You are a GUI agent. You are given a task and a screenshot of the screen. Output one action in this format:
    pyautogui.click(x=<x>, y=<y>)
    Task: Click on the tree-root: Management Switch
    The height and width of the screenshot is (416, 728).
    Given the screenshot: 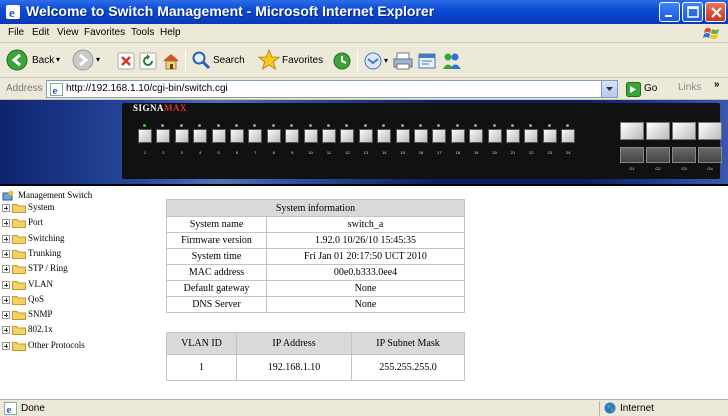 What is the action you would take?
    pyautogui.click(x=47, y=195)
    